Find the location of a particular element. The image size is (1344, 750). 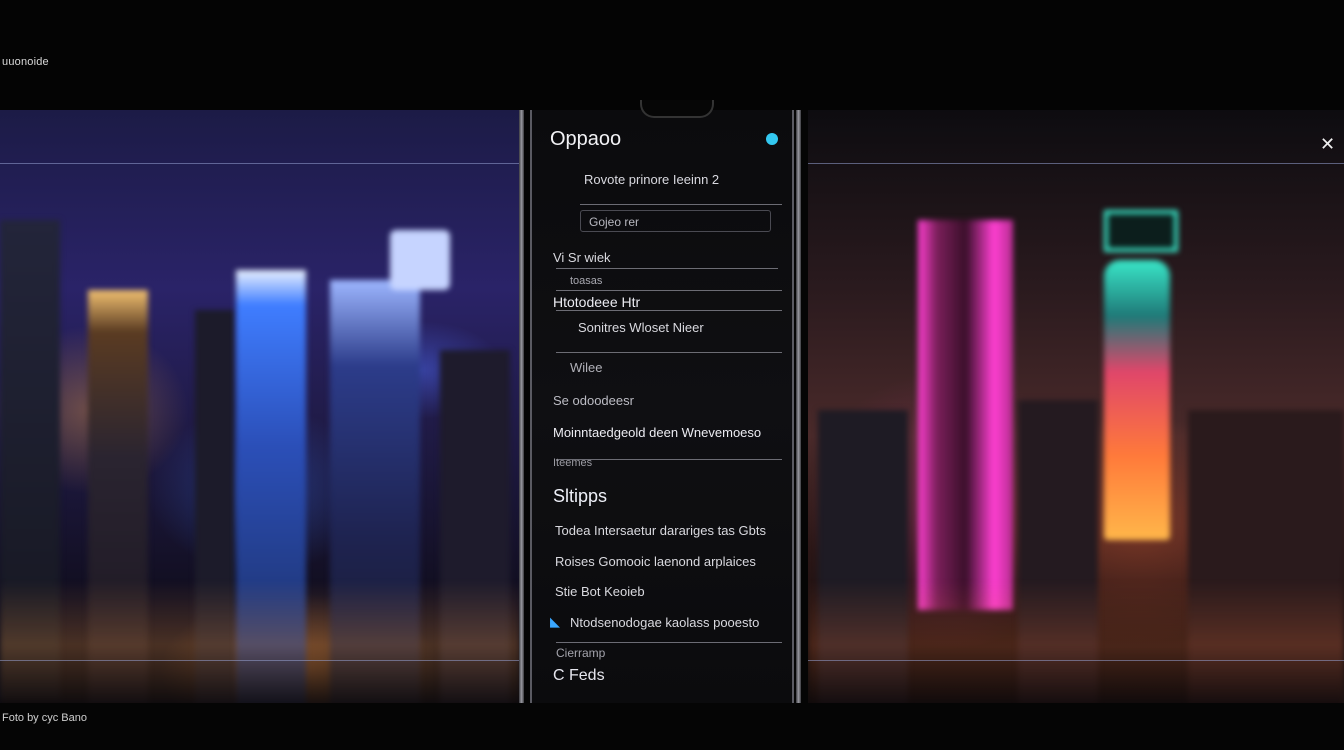

section-title: Sltipps is located at coordinates (580, 496).